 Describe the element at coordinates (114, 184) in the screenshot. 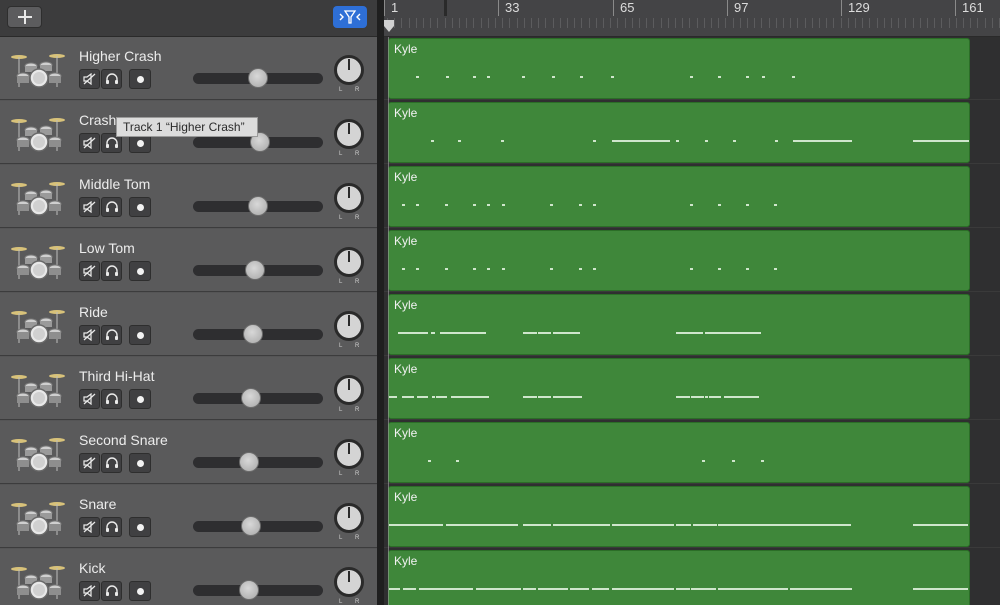

I see `track-name: Middle Tom` at that location.